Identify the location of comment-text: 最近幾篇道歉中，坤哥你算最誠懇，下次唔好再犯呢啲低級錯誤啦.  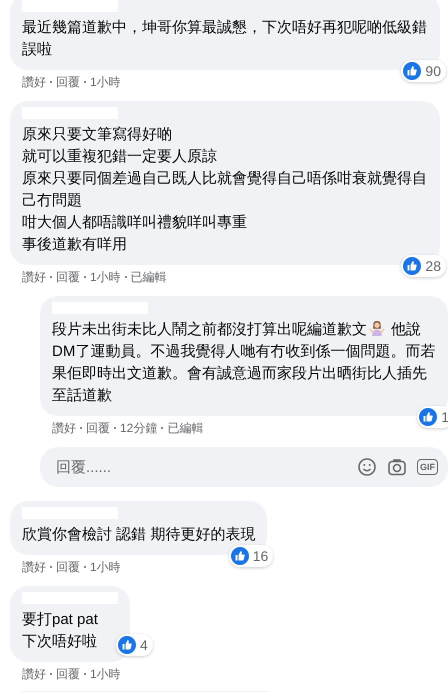
(225, 39).